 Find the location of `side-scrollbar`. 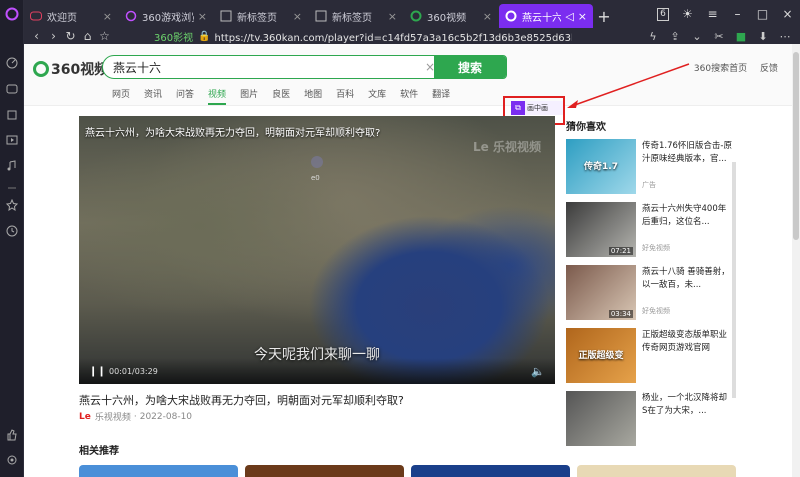

side-scrollbar is located at coordinates (734, 280).